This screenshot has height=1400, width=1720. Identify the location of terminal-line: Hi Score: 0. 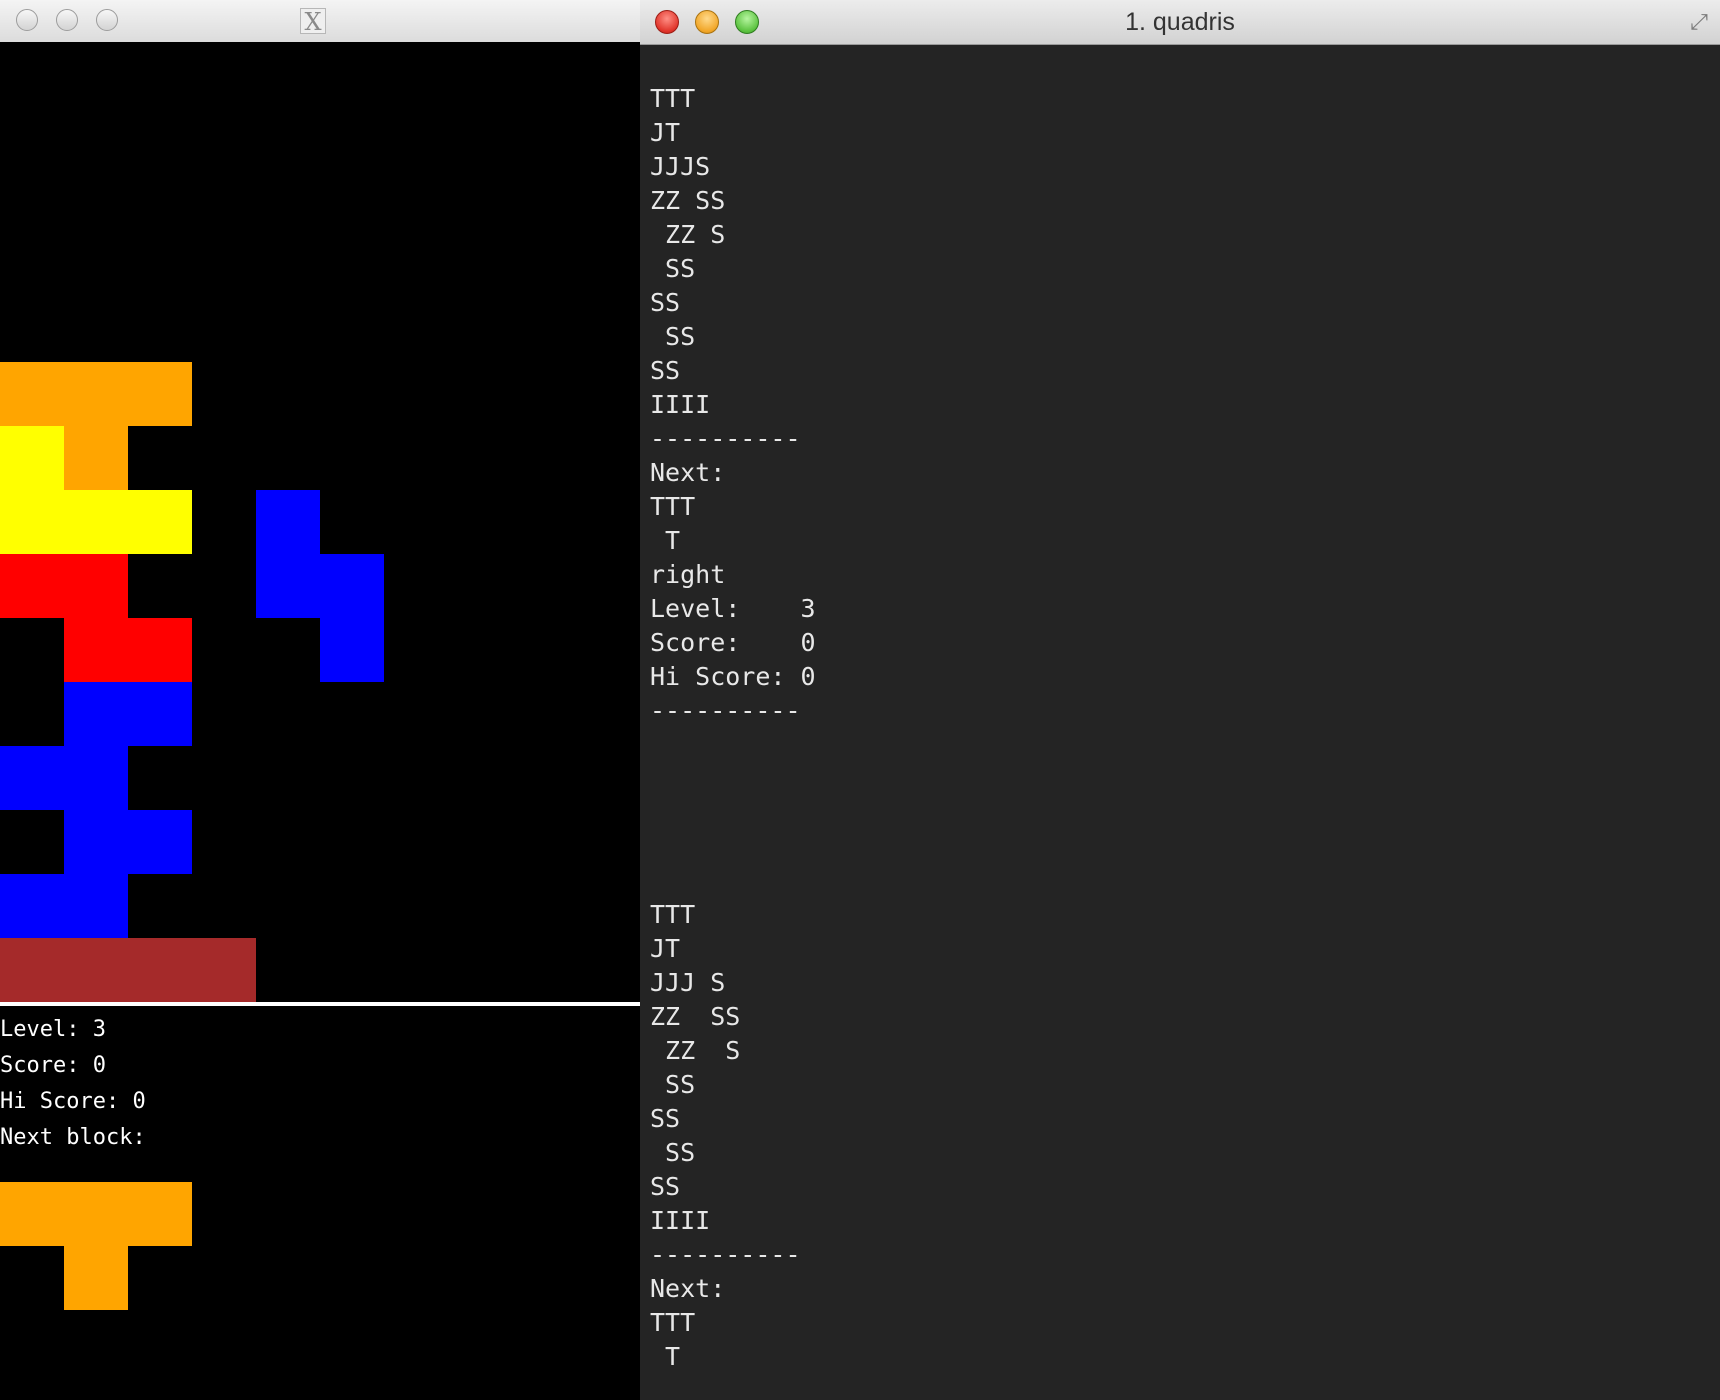
(733, 676).